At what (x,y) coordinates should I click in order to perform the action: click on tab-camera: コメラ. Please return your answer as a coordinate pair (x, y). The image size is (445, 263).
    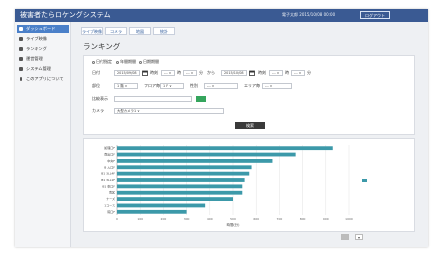
    Looking at the image, I should click on (116, 31).